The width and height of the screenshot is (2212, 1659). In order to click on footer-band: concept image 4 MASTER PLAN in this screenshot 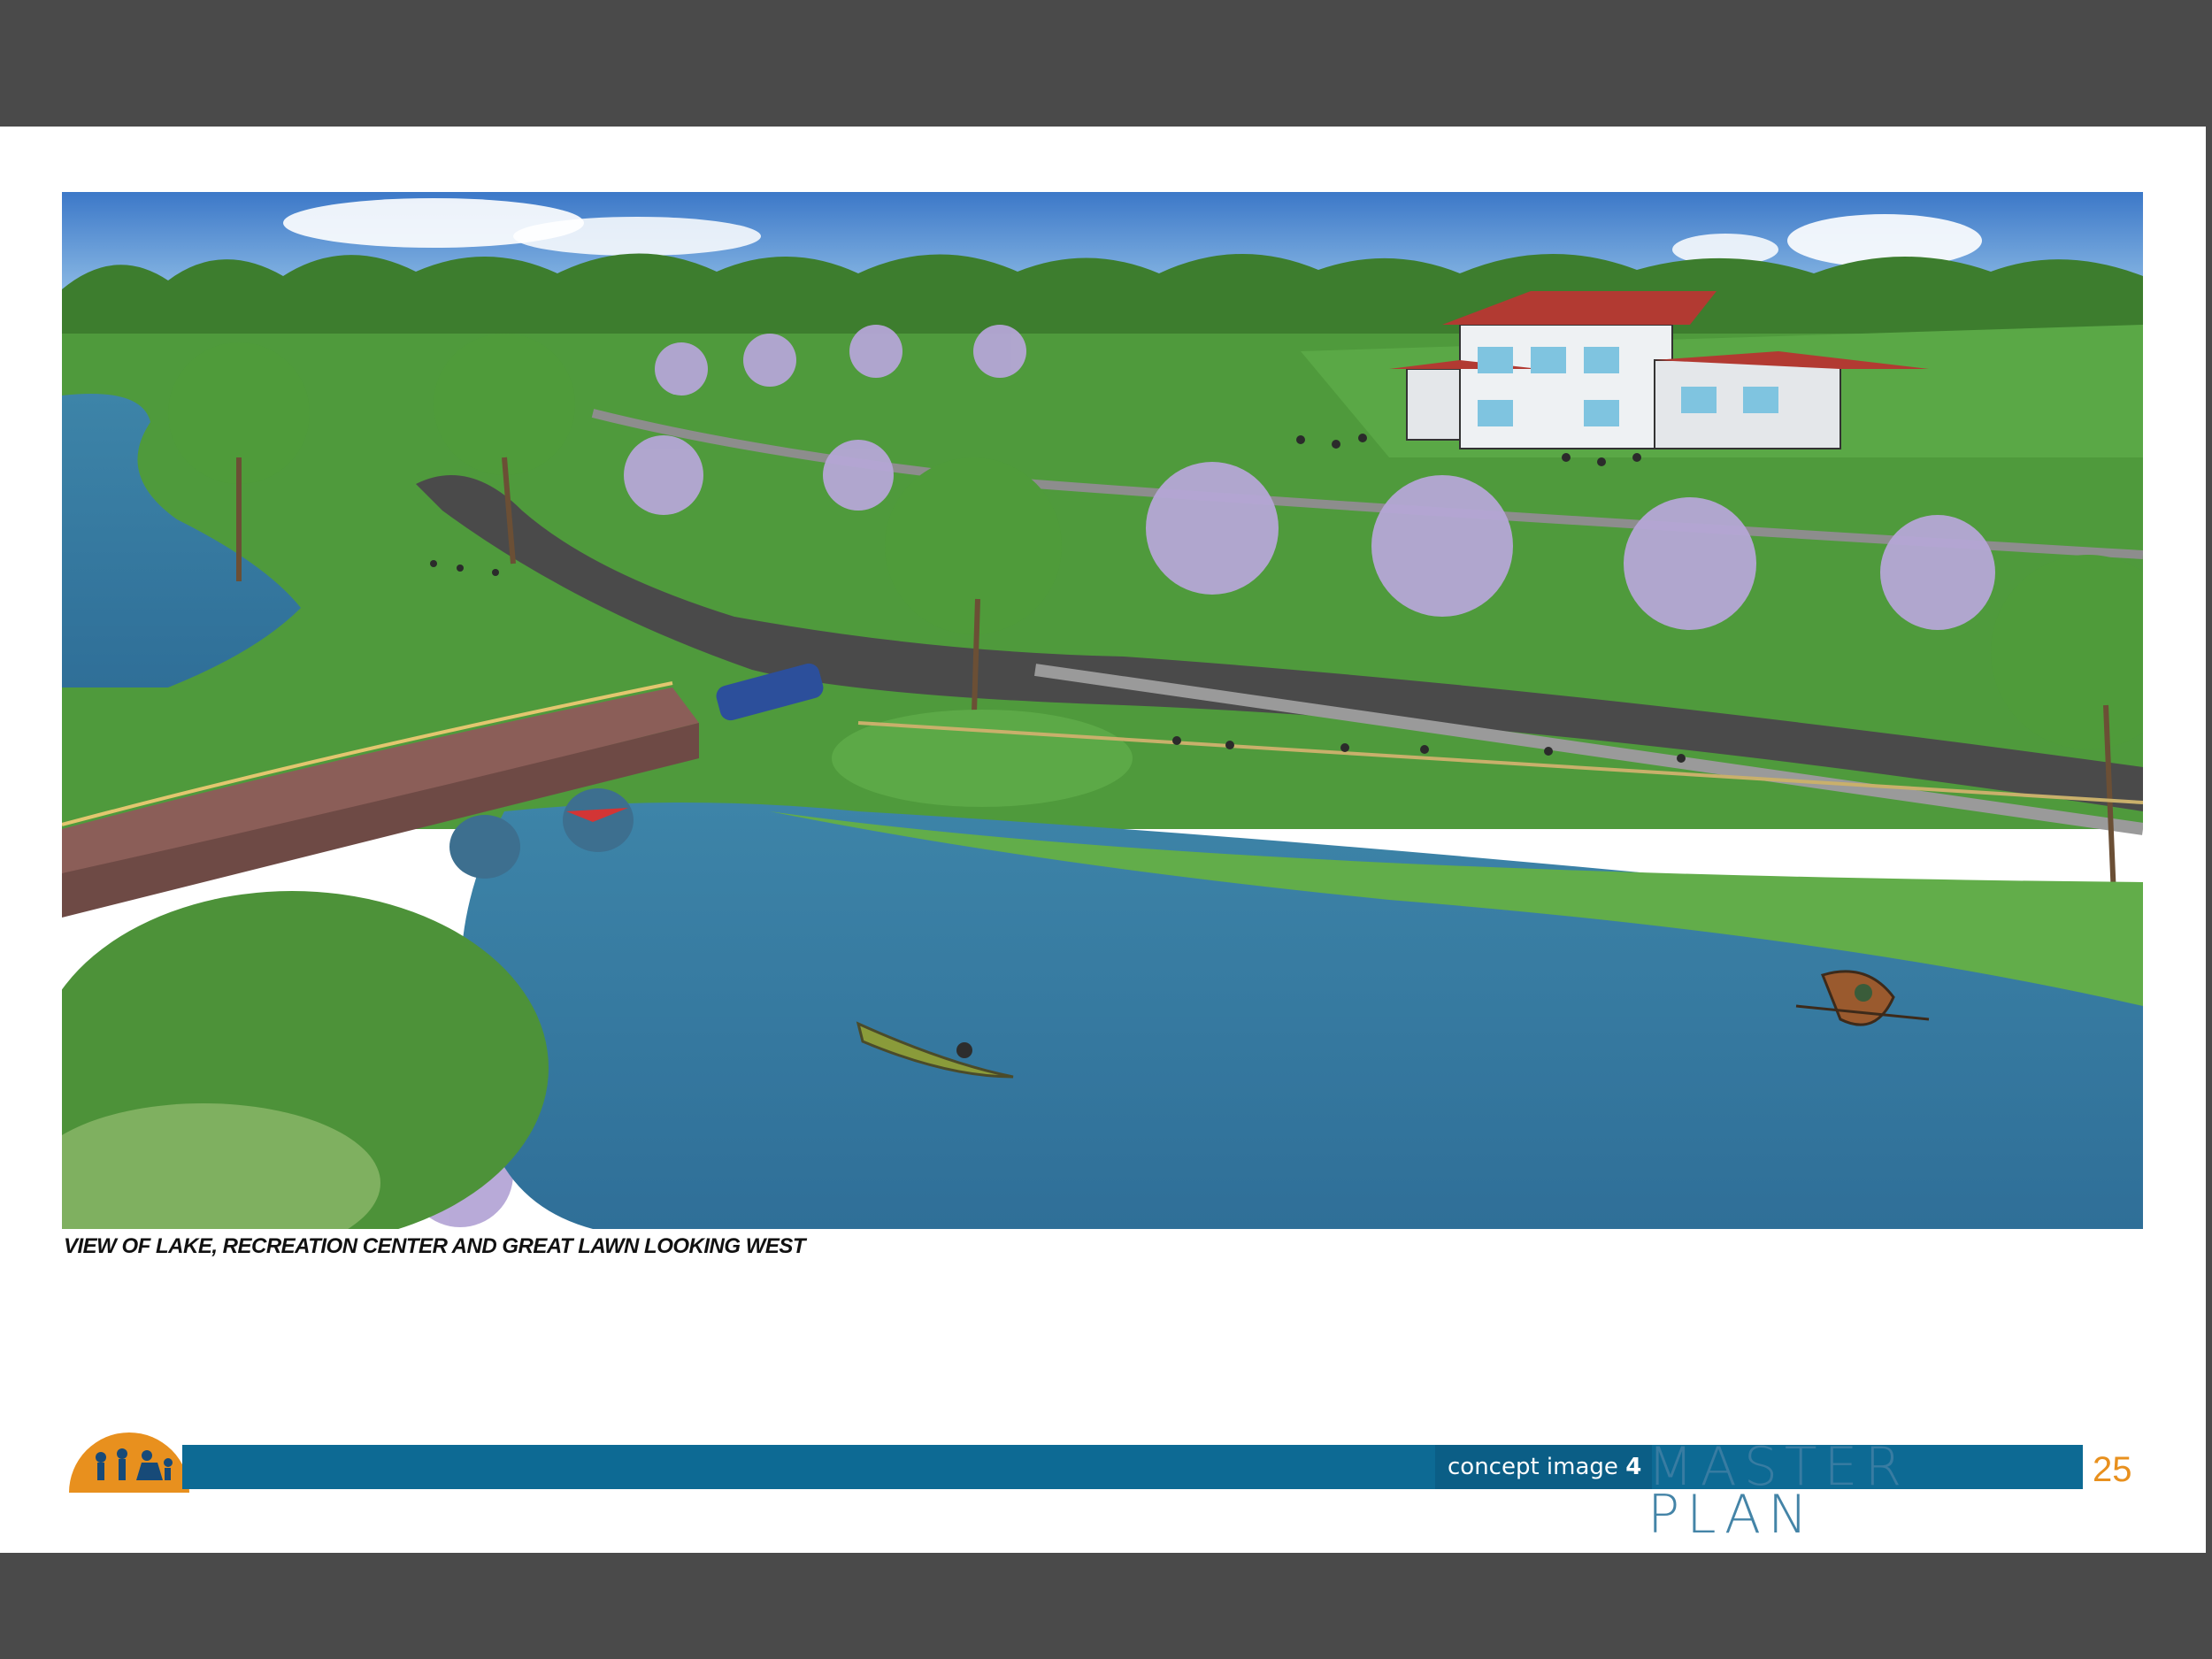, I will do `click(1133, 1491)`.